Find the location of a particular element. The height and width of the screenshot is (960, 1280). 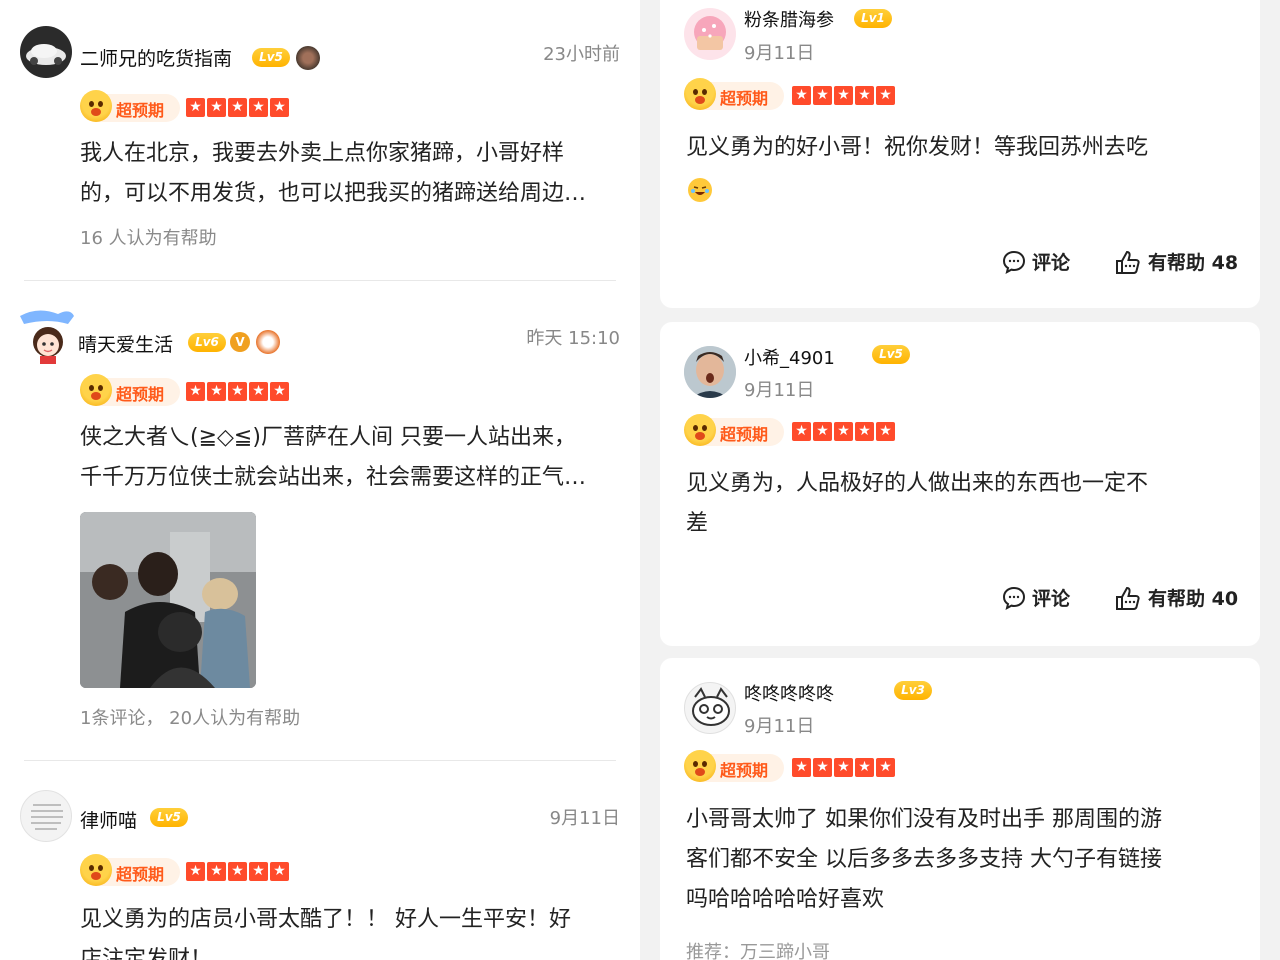

username: 咚咚咚咚咚 is located at coordinates (789, 693).